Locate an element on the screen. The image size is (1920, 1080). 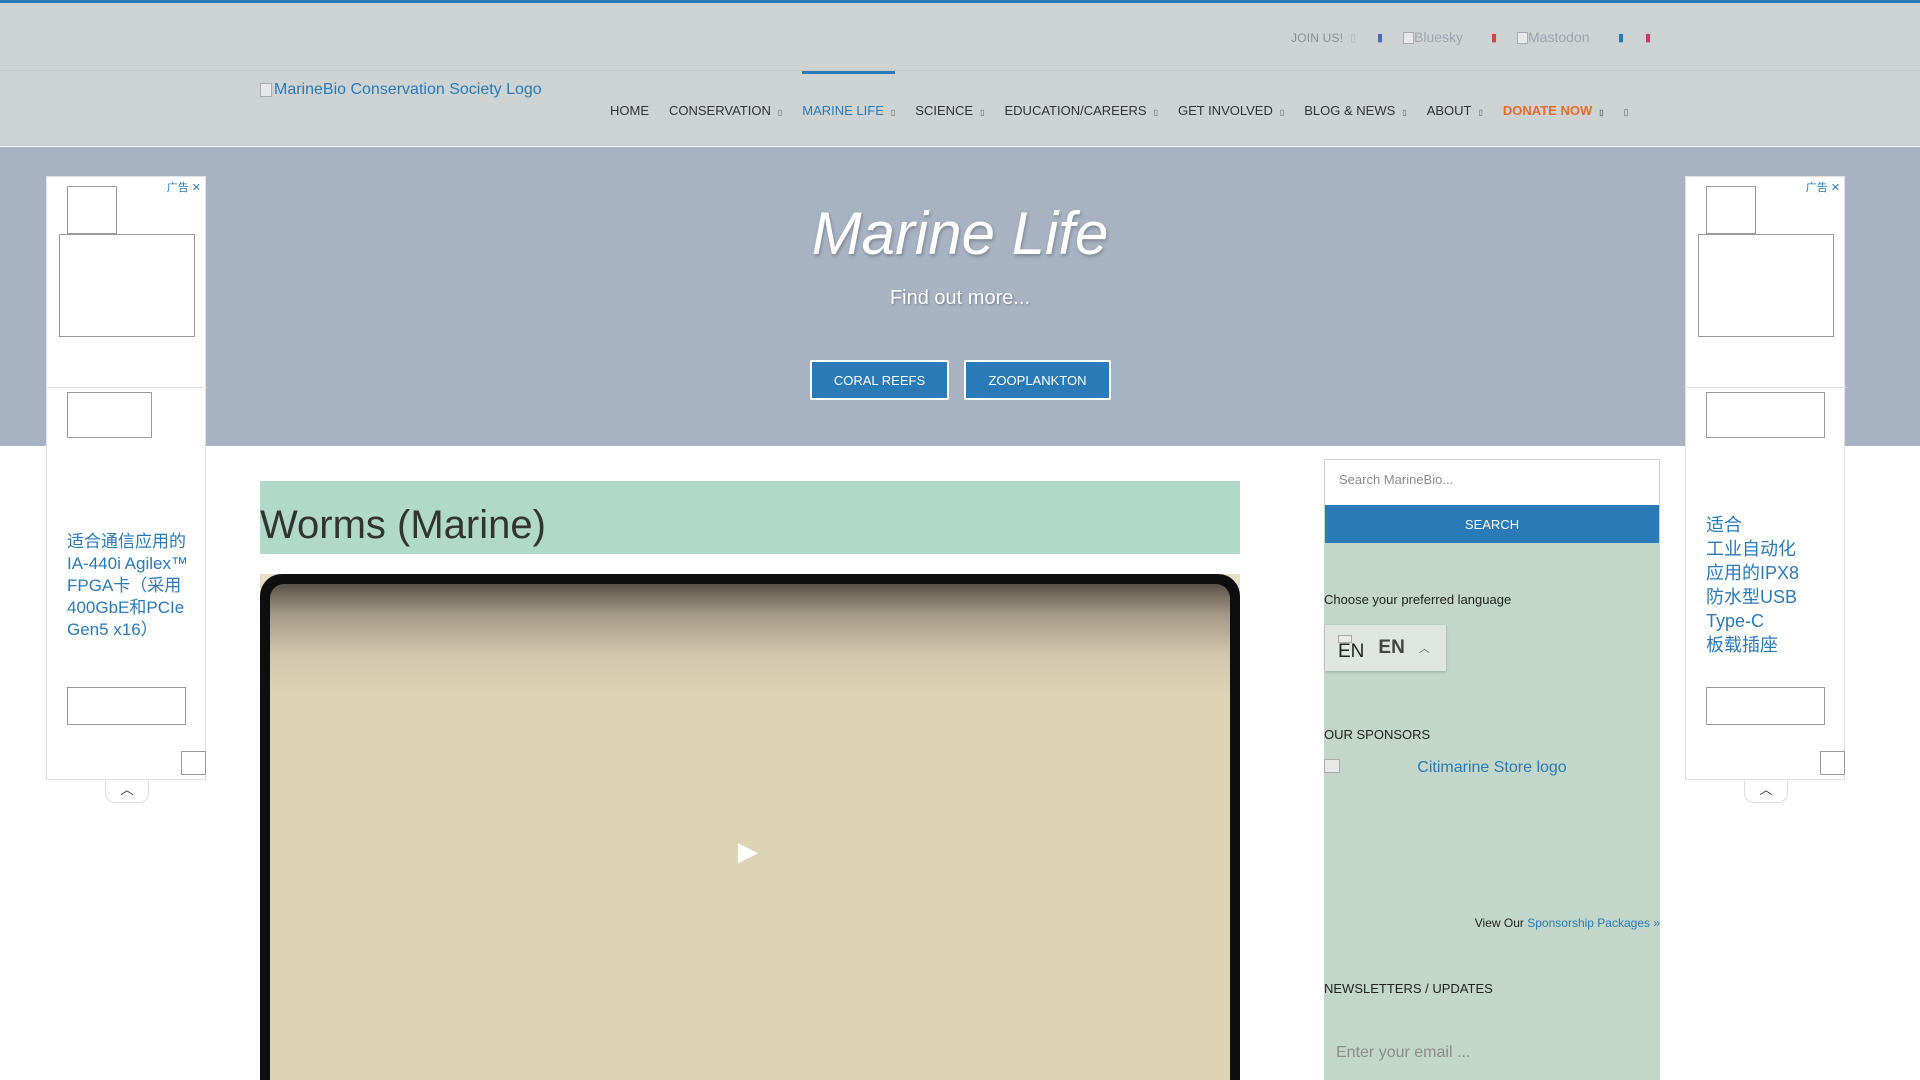
view-sponsorship-text: View Our Sponsorship Packages » is located at coordinates (1567, 923).